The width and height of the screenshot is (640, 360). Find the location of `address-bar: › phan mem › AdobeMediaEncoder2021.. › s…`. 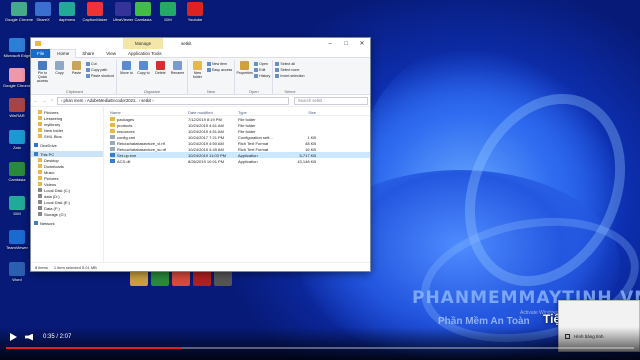

address-bar: › phan mem › AdobeMediaEncoder2021.. › s… is located at coordinates (173, 100).